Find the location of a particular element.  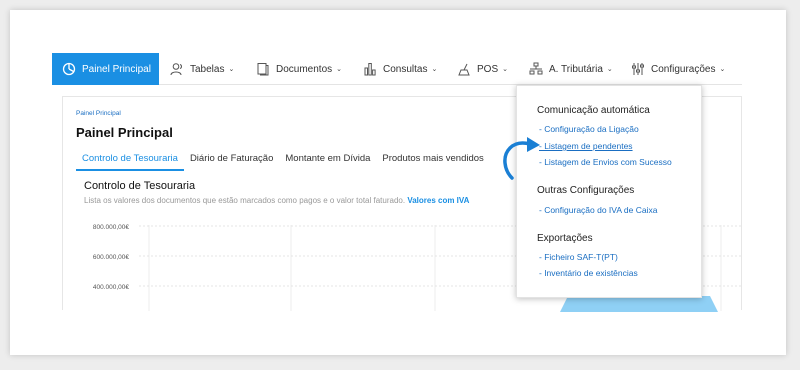

menu-item-configuracao-ligacao: - Configuração da Ligação is located at coordinates (589, 129).